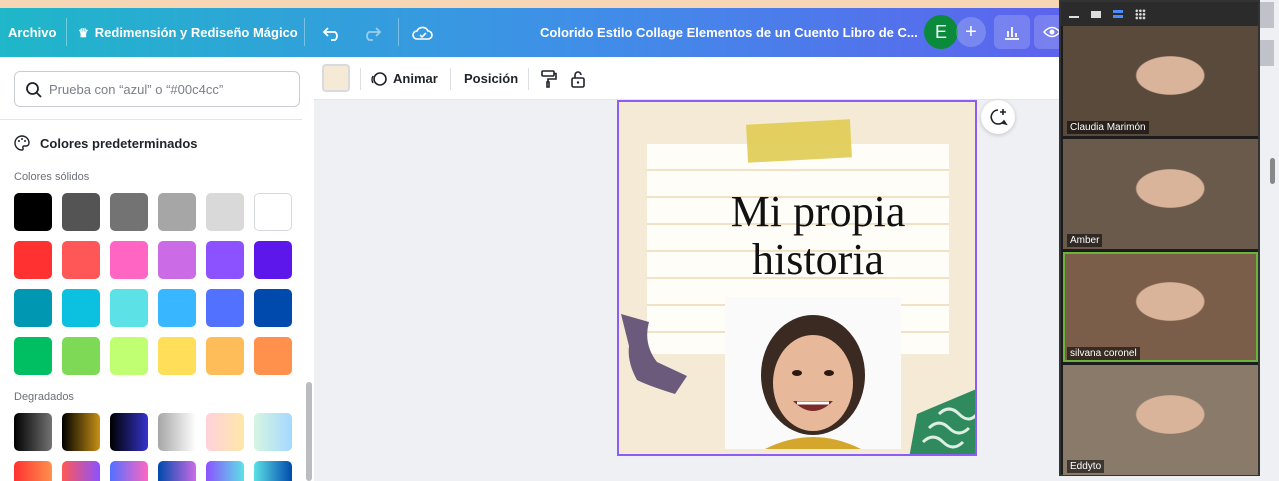 This screenshot has width=1279, height=481. I want to click on paint-roller-icon, so click(549, 78).